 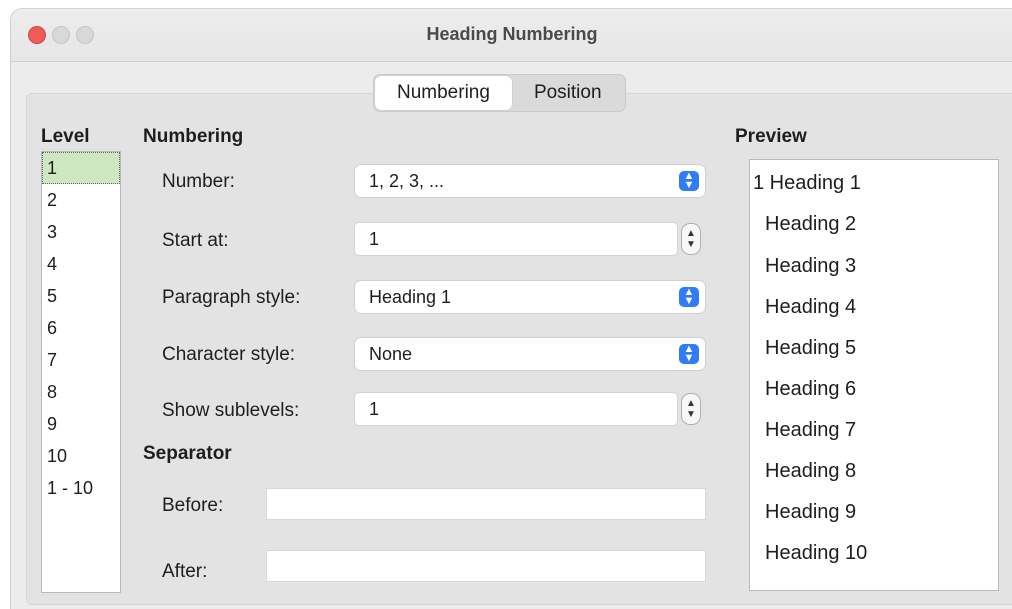 What do you see at coordinates (443, 93) in the screenshot?
I see `tab-numbering: Numbering` at bounding box center [443, 93].